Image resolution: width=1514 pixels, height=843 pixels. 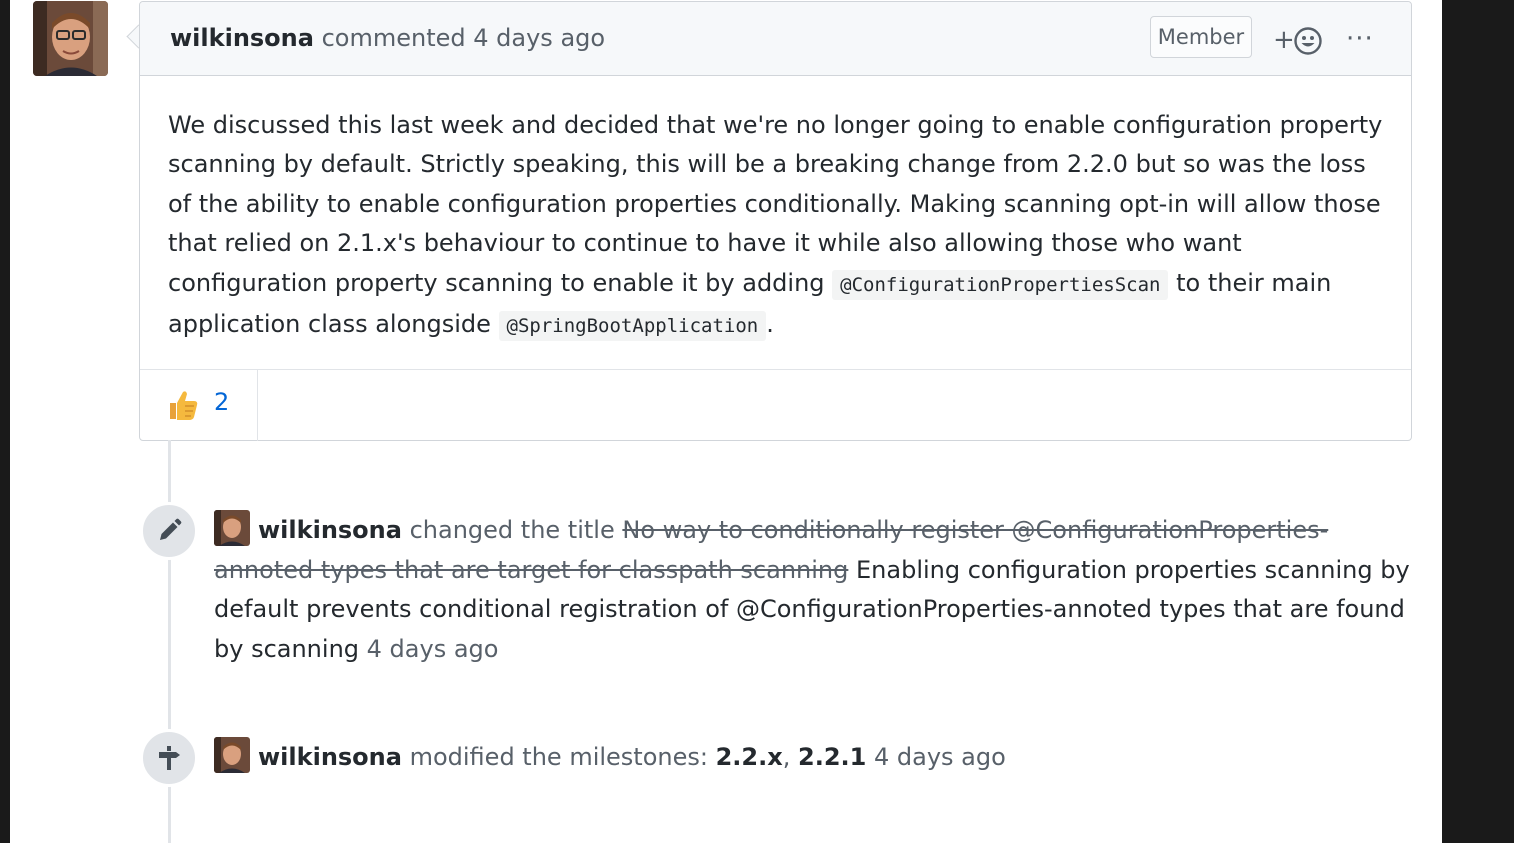 I want to click on thumbs-up-reaction-button: 2, so click(x=199, y=405).